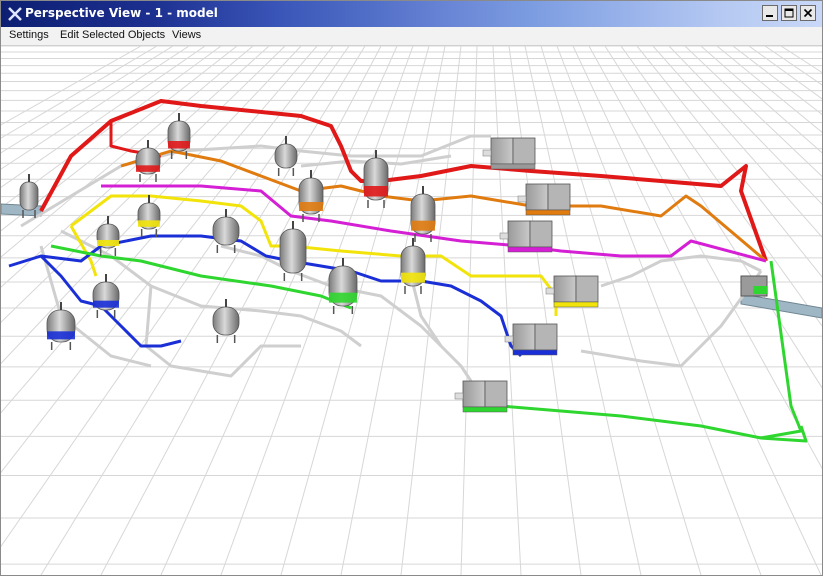 The height and width of the screenshot is (576, 823). Describe the element at coordinates (15, 14) in the screenshot. I see `app-x-icon` at that location.